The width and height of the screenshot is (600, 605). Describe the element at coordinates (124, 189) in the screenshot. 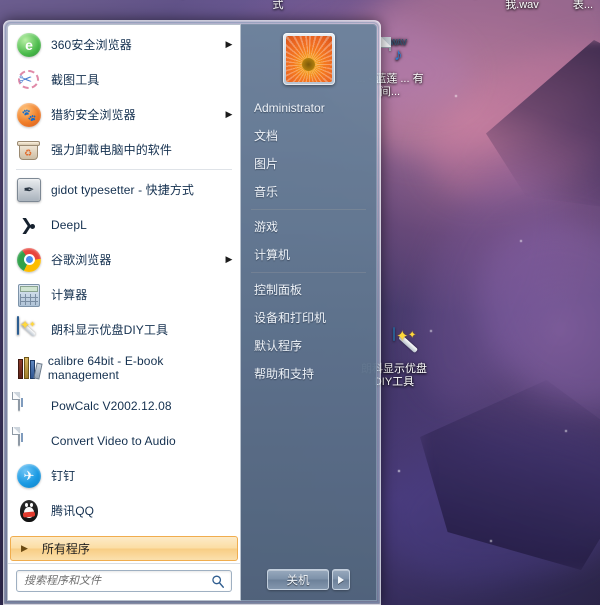

I see `program-item-gidot-typesetter: ✒ gidot typesetter - 快捷方式` at that location.